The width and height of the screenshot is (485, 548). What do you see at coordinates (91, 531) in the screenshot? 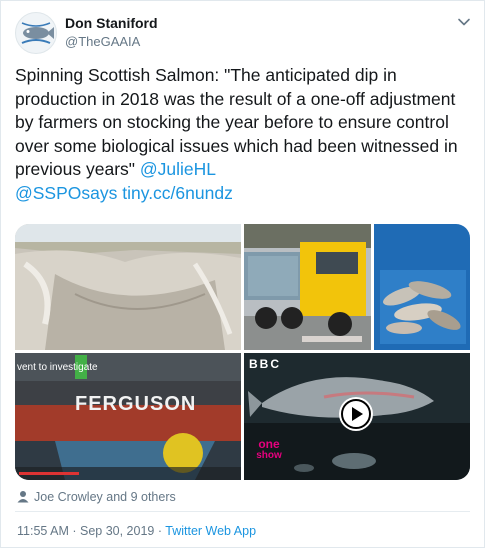
I see `tweet-timestamp: 11:55 AM · Sep 30, 2019 ·` at bounding box center [91, 531].